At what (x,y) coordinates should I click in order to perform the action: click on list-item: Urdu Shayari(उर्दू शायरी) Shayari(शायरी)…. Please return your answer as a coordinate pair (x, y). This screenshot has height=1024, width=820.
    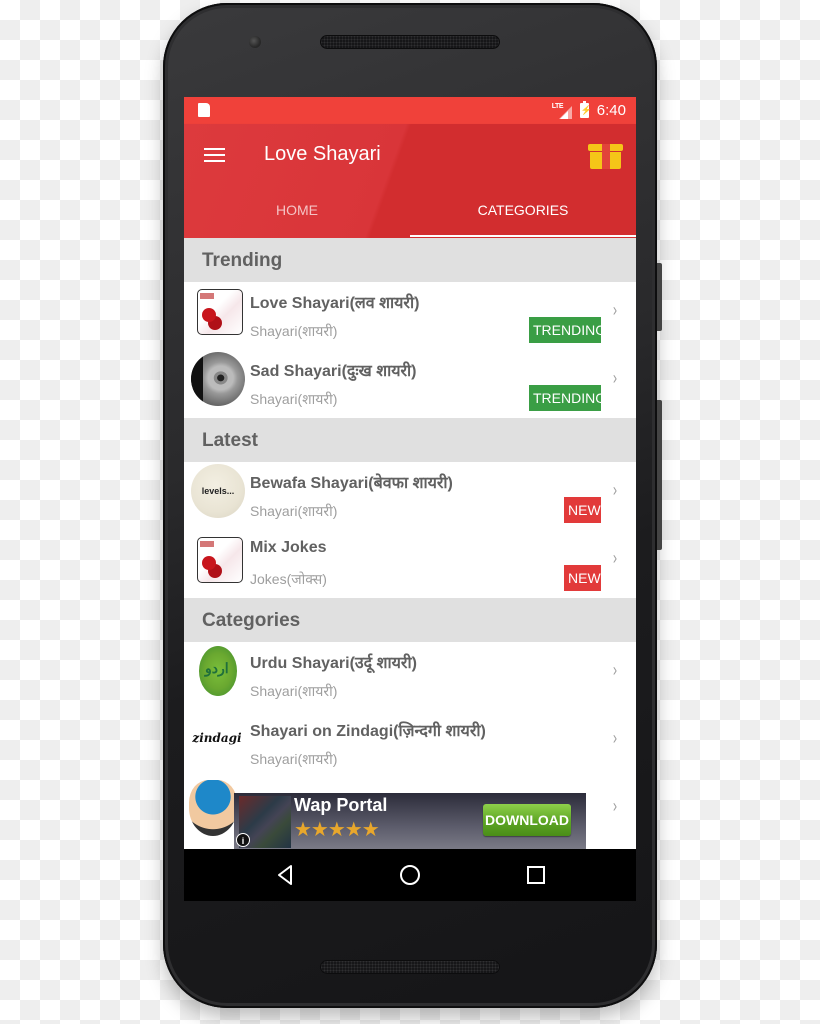
    Looking at the image, I should click on (410, 676).